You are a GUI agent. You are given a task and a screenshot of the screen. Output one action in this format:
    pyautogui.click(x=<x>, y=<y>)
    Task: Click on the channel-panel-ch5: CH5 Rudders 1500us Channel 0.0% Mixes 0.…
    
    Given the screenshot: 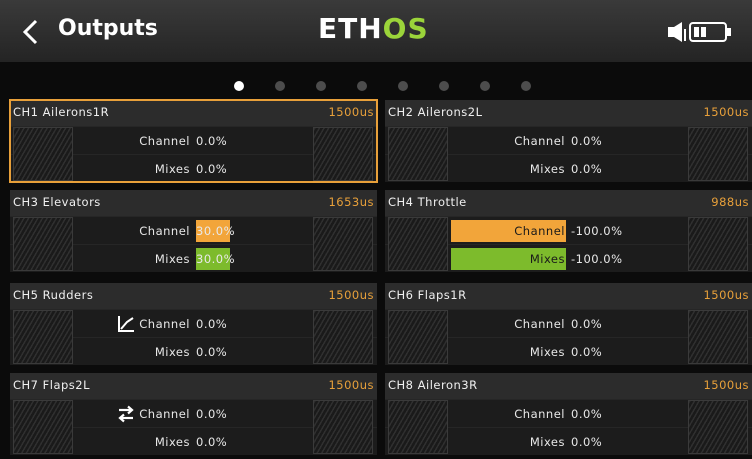 What is the action you would take?
    pyautogui.click(x=193, y=324)
    